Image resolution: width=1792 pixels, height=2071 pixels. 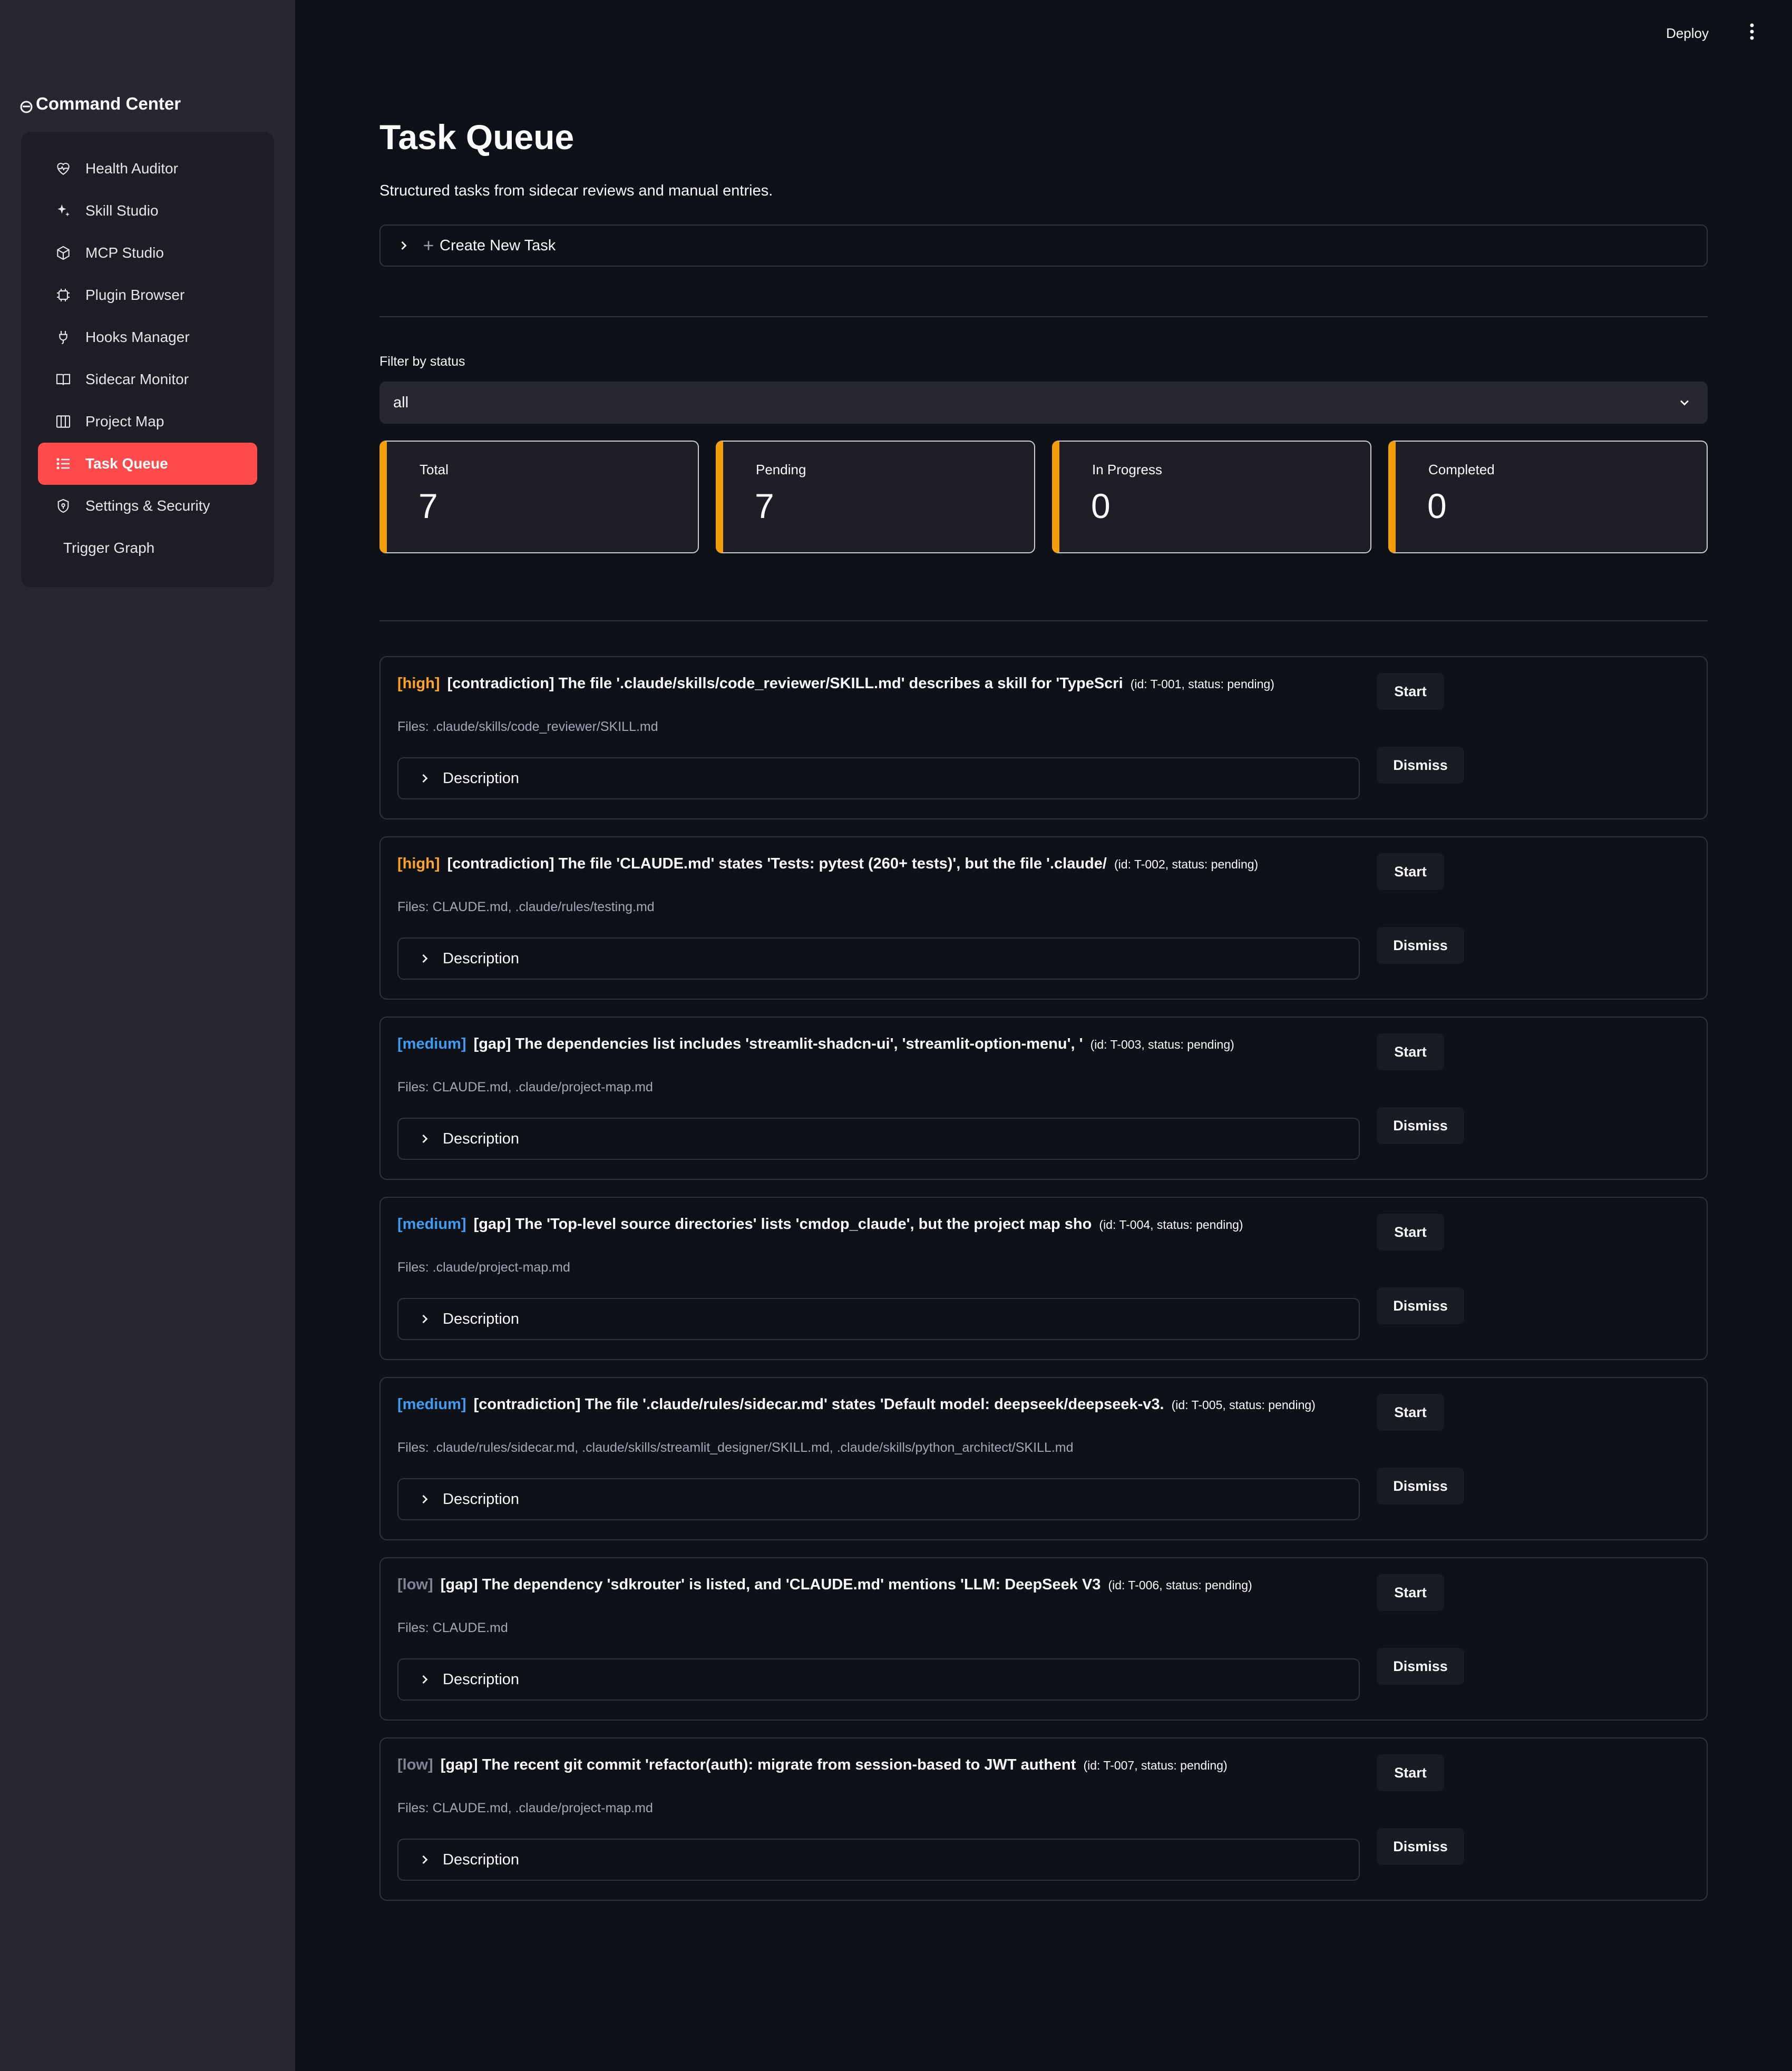 What do you see at coordinates (1752, 31) in the screenshot?
I see `kebab-menu-icon` at bounding box center [1752, 31].